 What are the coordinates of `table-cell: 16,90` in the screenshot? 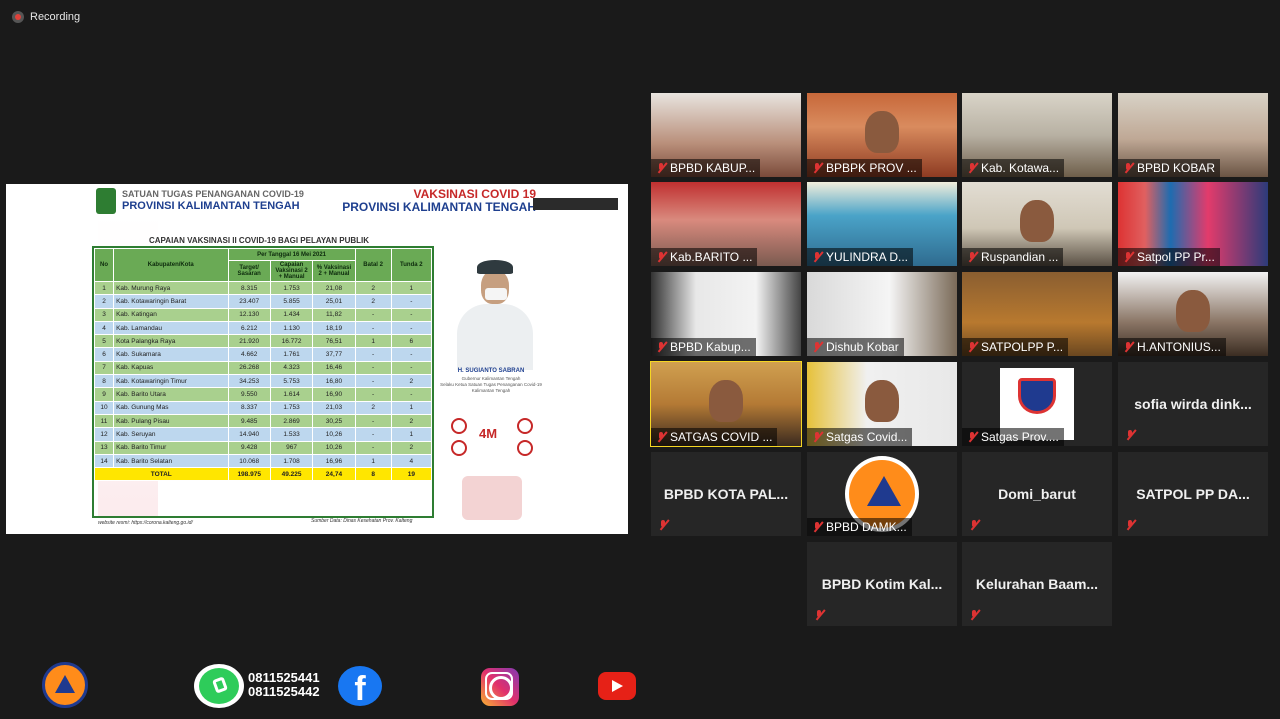 It's located at (334, 394).